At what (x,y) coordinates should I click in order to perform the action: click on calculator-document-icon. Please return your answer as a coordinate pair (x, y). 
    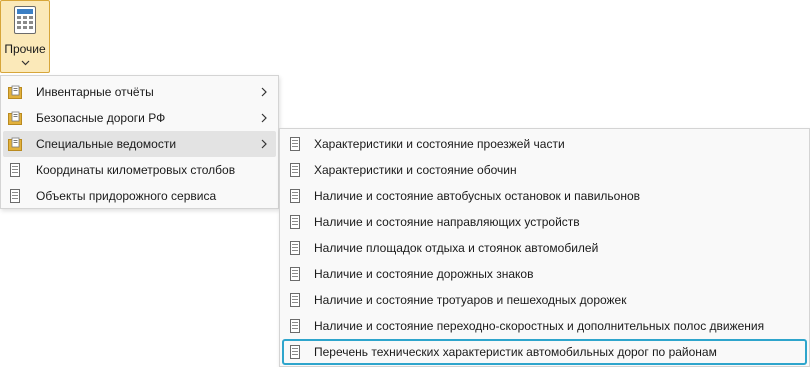
    Looking at the image, I should click on (25, 20).